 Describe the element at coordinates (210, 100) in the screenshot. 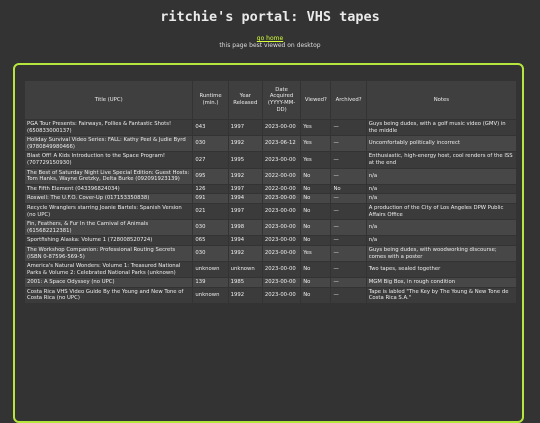

I see `column-header-runtime: Runtime (min.)` at that location.